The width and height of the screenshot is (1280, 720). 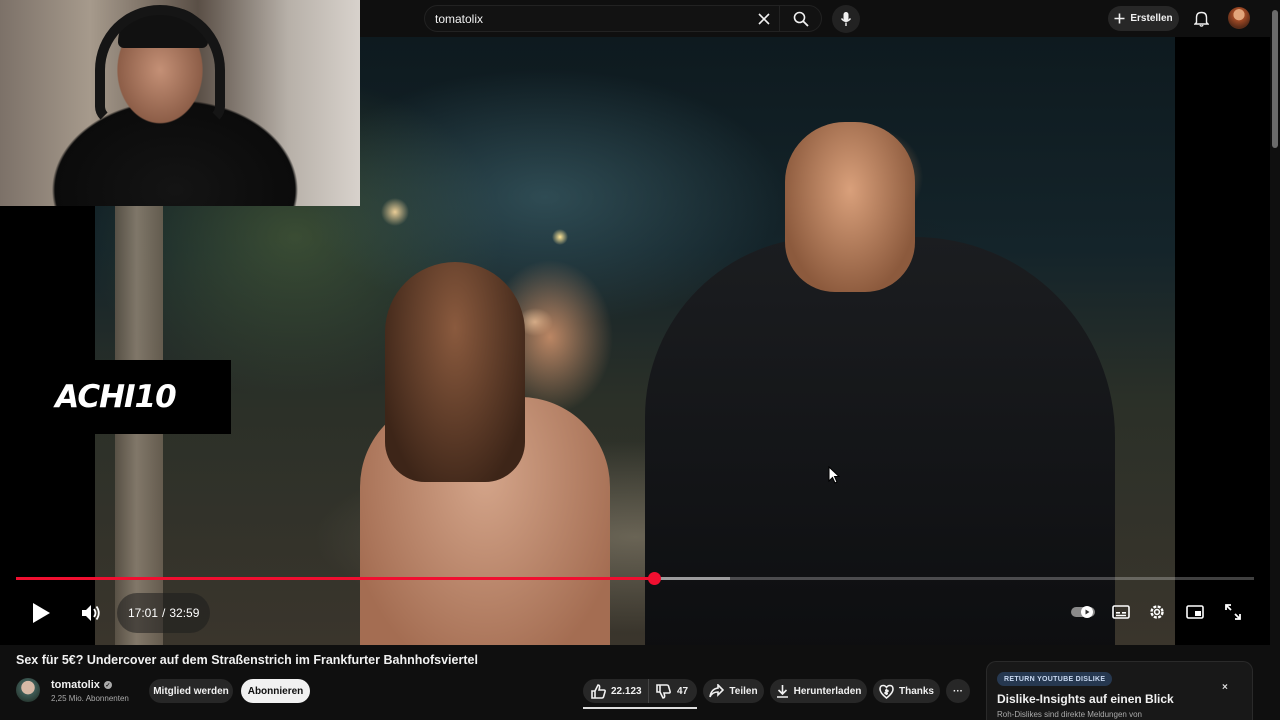 What do you see at coordinates (28, 690) in the screenshot?
I see `channel-avatar` at bounding box center [28, 690].